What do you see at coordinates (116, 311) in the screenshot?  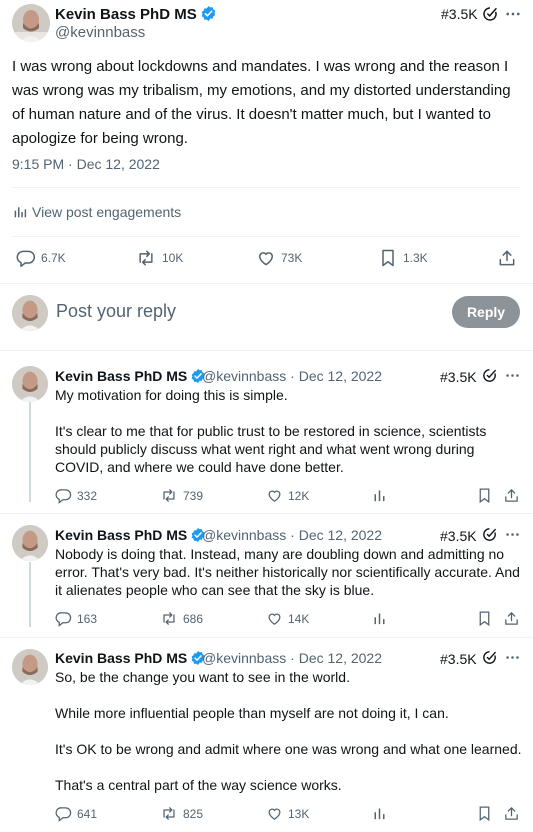 I see `reply-input: Post your reply` at bounding box center [116, 311].